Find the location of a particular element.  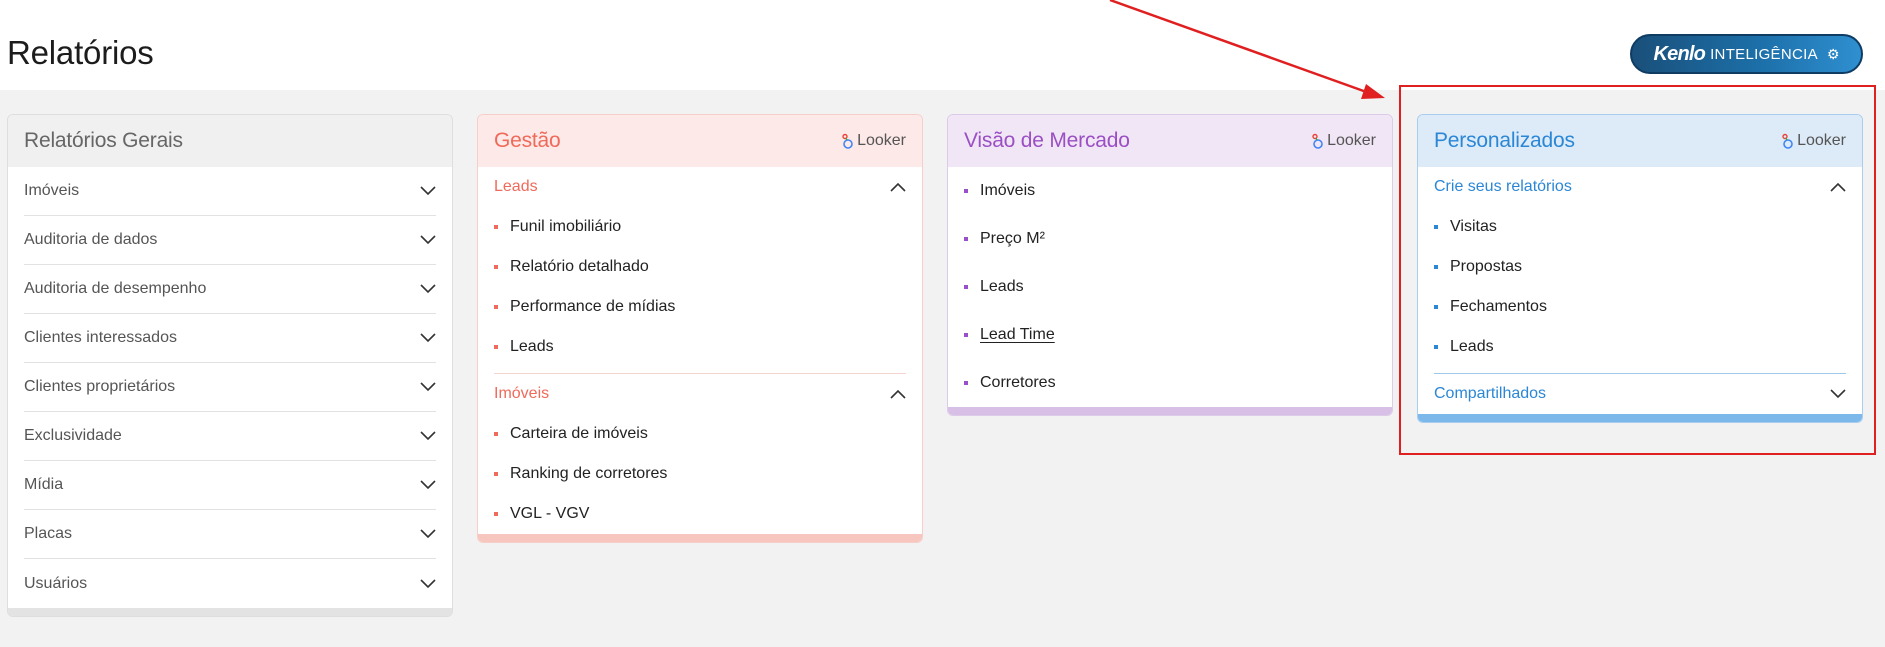

report-label: Performance de mídias is located at coordinates (593, 306).